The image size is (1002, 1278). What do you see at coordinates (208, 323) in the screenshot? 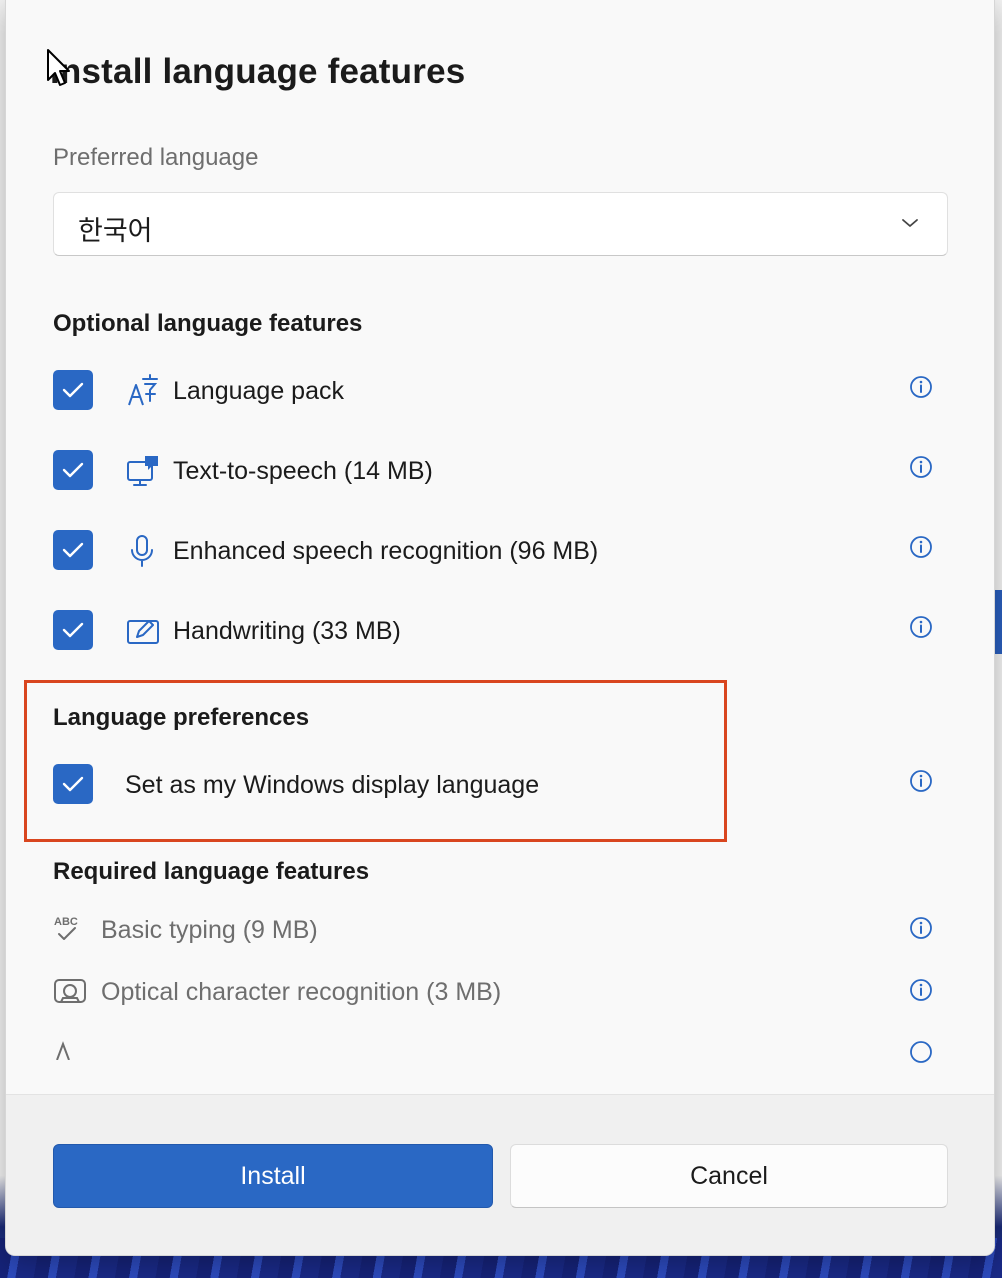
I see `optional-features-heading: Optional language features` at bounding box center [208, 323].